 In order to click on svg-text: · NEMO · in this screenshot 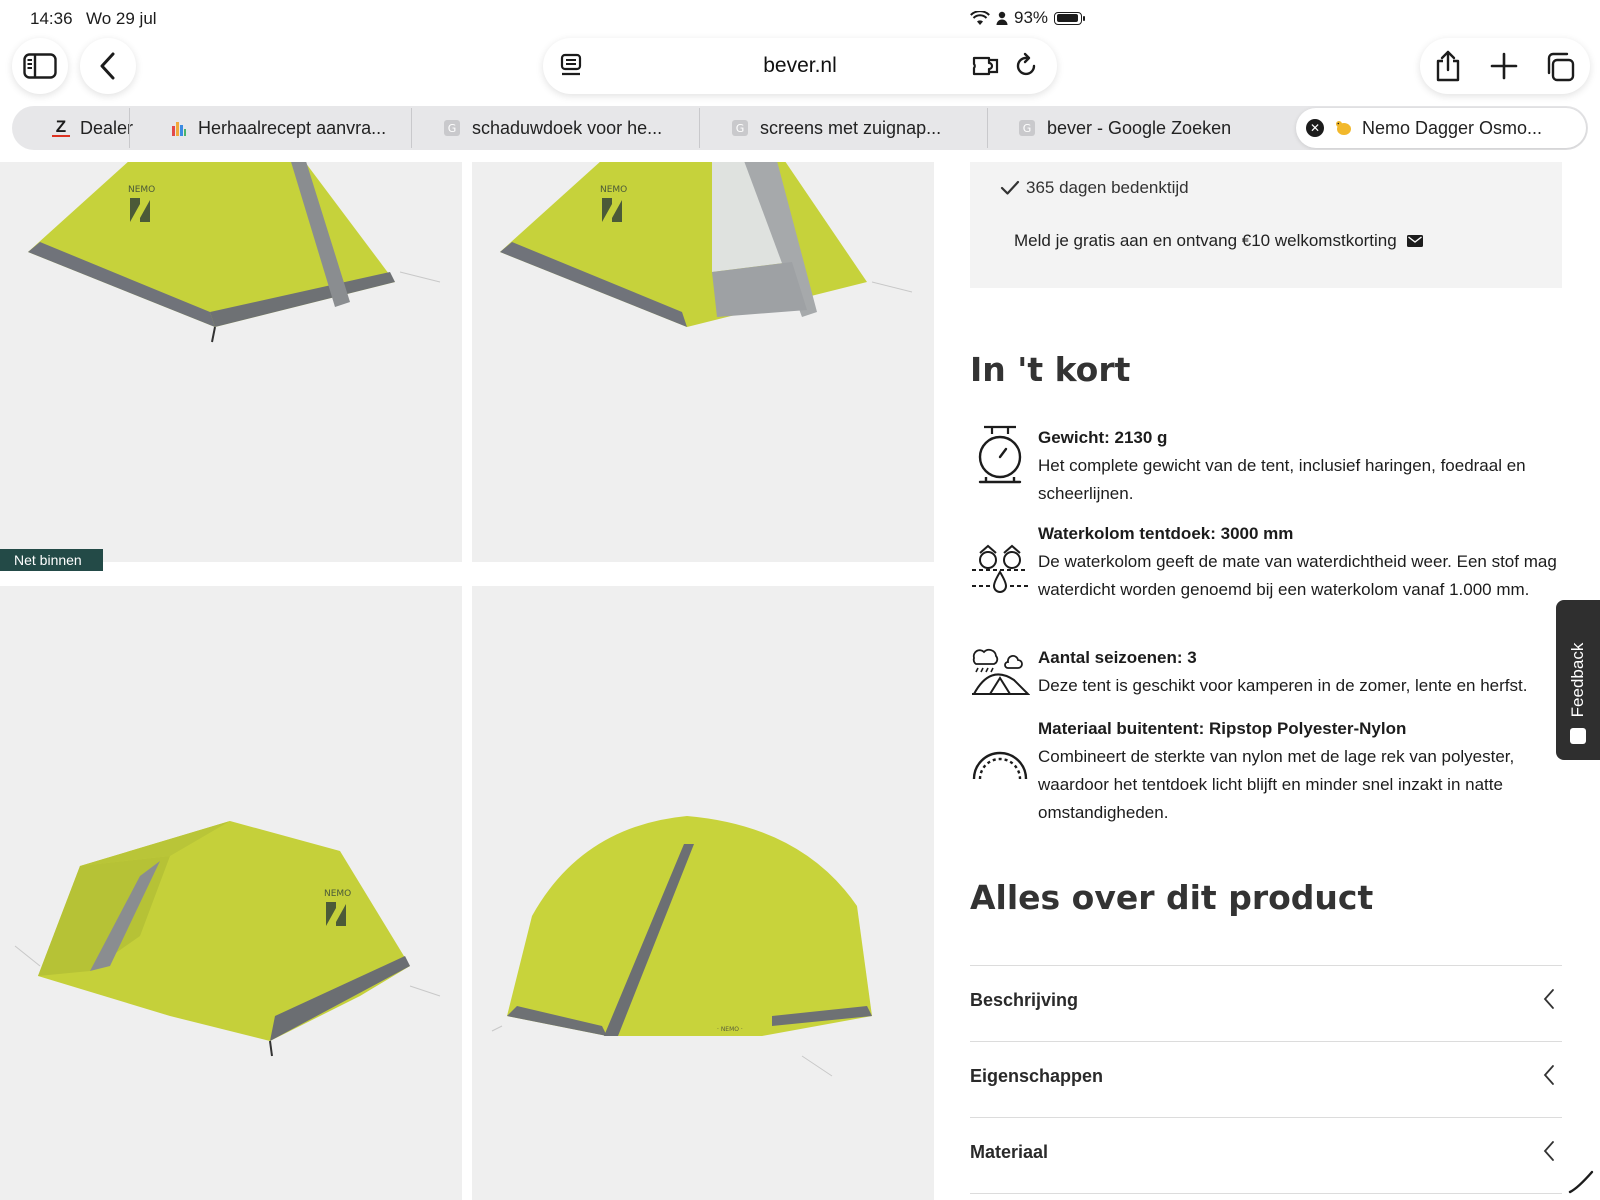, I will do `click(730, 1029)`.